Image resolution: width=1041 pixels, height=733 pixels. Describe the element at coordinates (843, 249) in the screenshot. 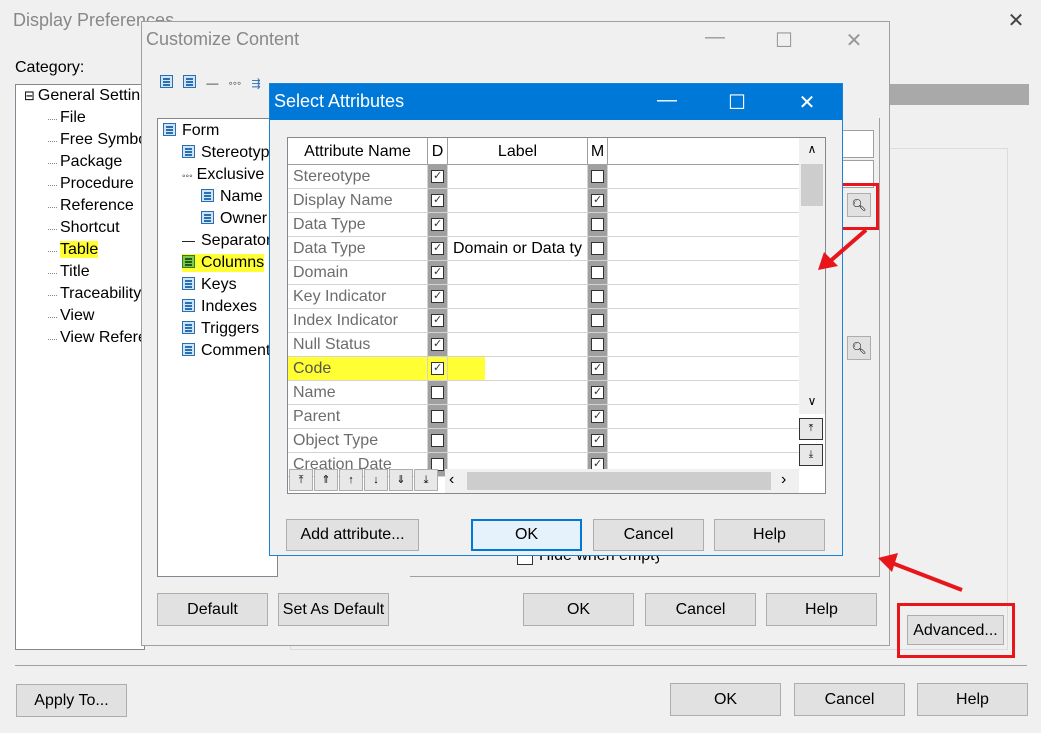

I see `arrow-to-select-button` at that location.